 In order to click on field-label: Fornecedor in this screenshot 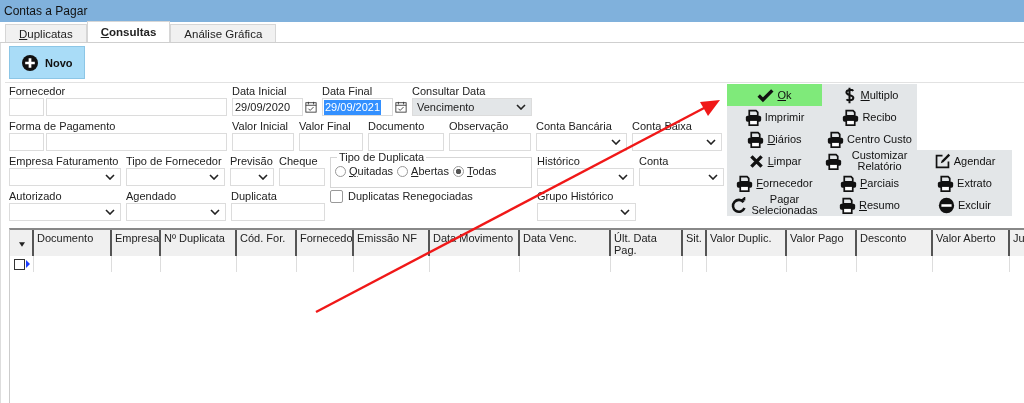, I will do `click(38, 91)`.